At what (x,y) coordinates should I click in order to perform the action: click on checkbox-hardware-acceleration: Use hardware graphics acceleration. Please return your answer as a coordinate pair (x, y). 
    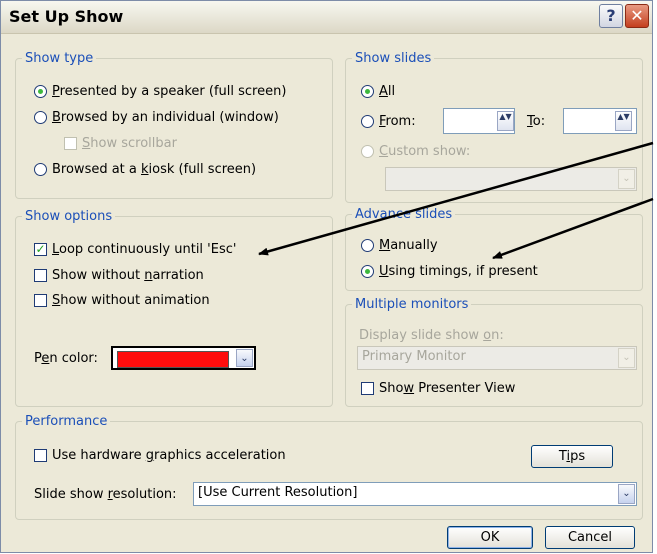
    Looking at the image, I should click on (160, 455).